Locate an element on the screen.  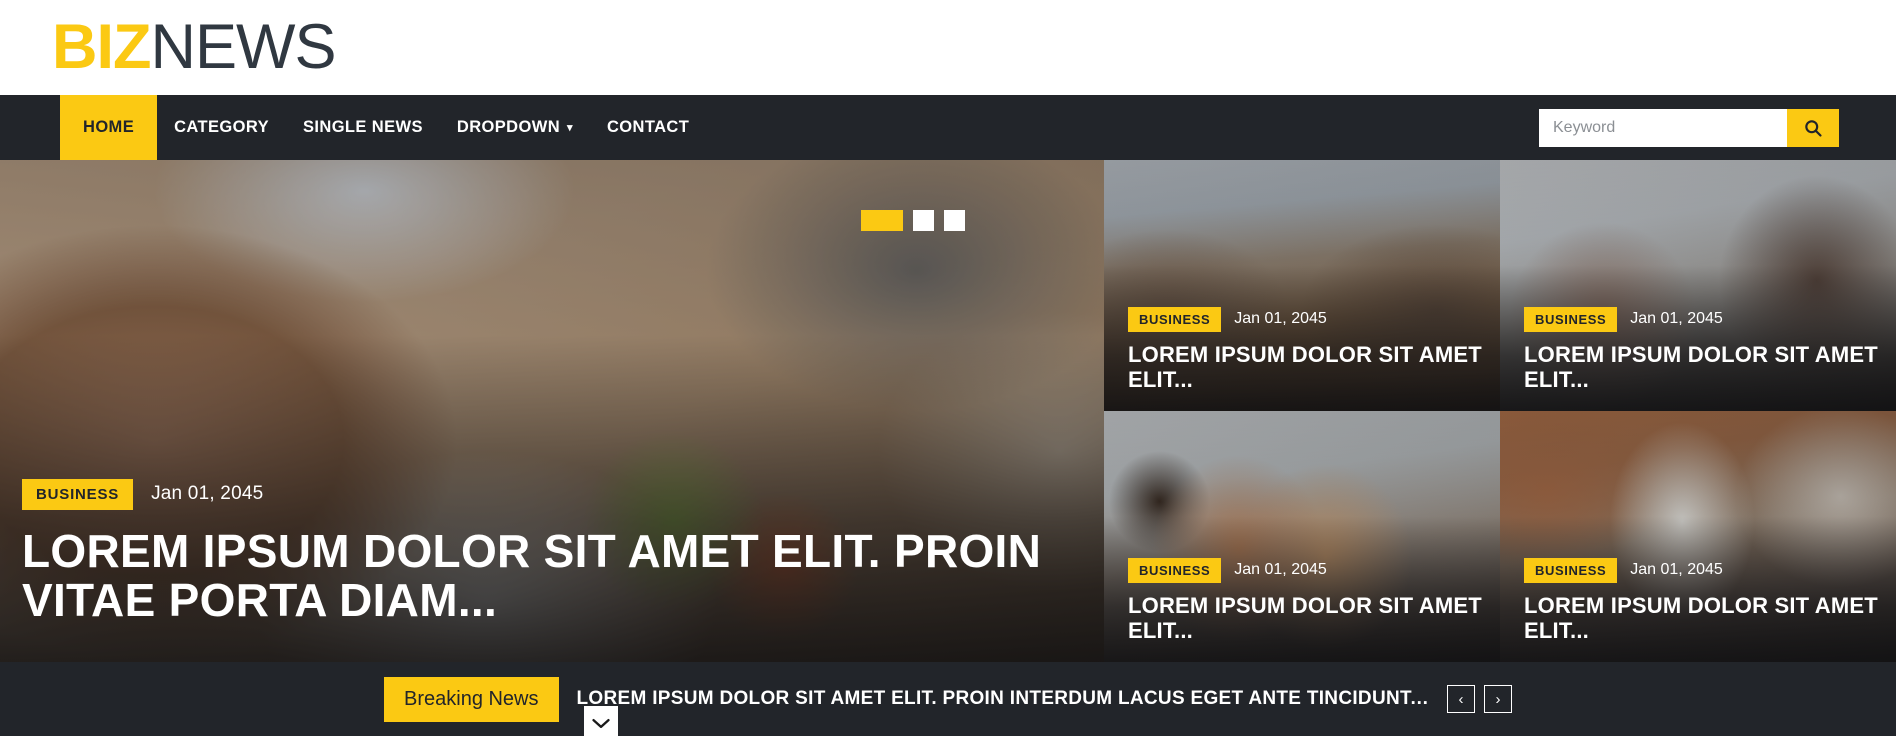
nav-item-dropdown: DROPDOWN ▾ is located at coordinates (515, 127).